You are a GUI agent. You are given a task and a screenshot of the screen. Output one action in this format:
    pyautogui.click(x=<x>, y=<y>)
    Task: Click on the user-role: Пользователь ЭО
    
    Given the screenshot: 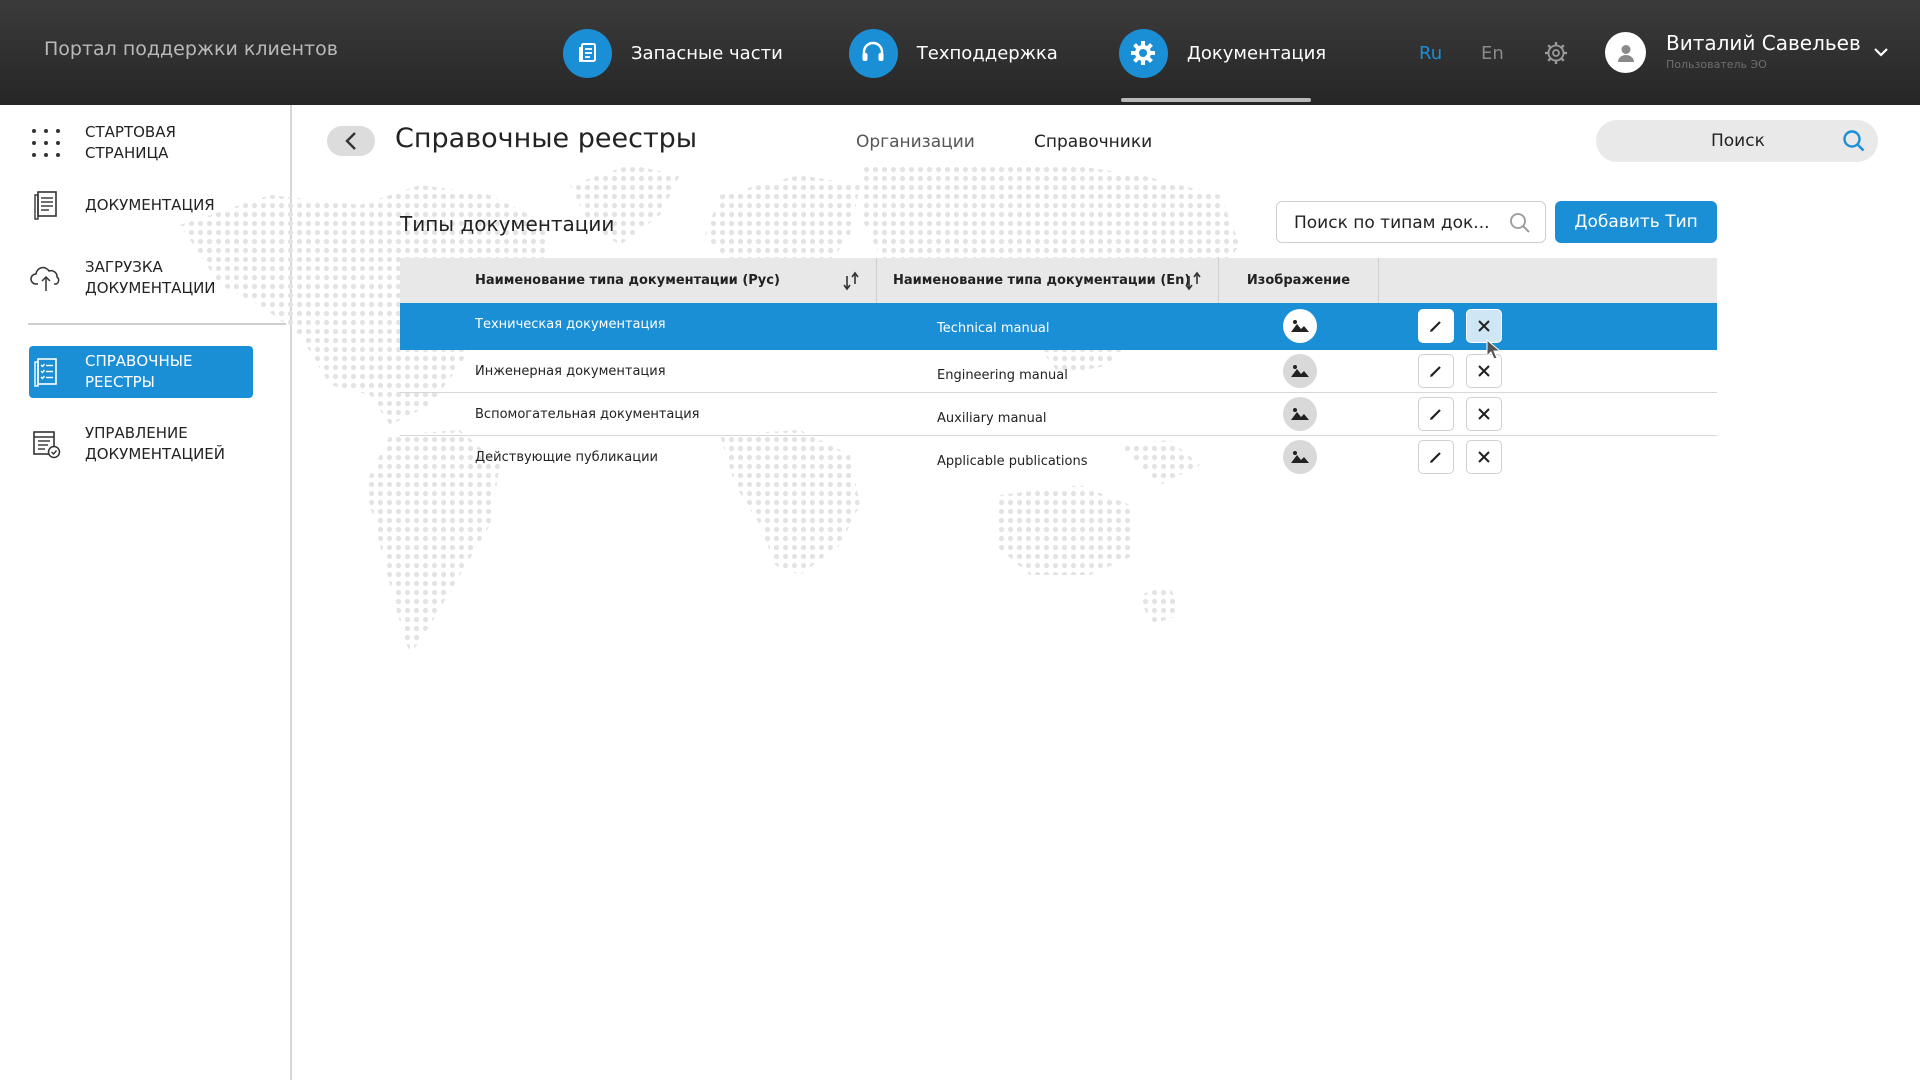 What is the action you would take?
    pyautogui.click(x=1716, y=64)
    